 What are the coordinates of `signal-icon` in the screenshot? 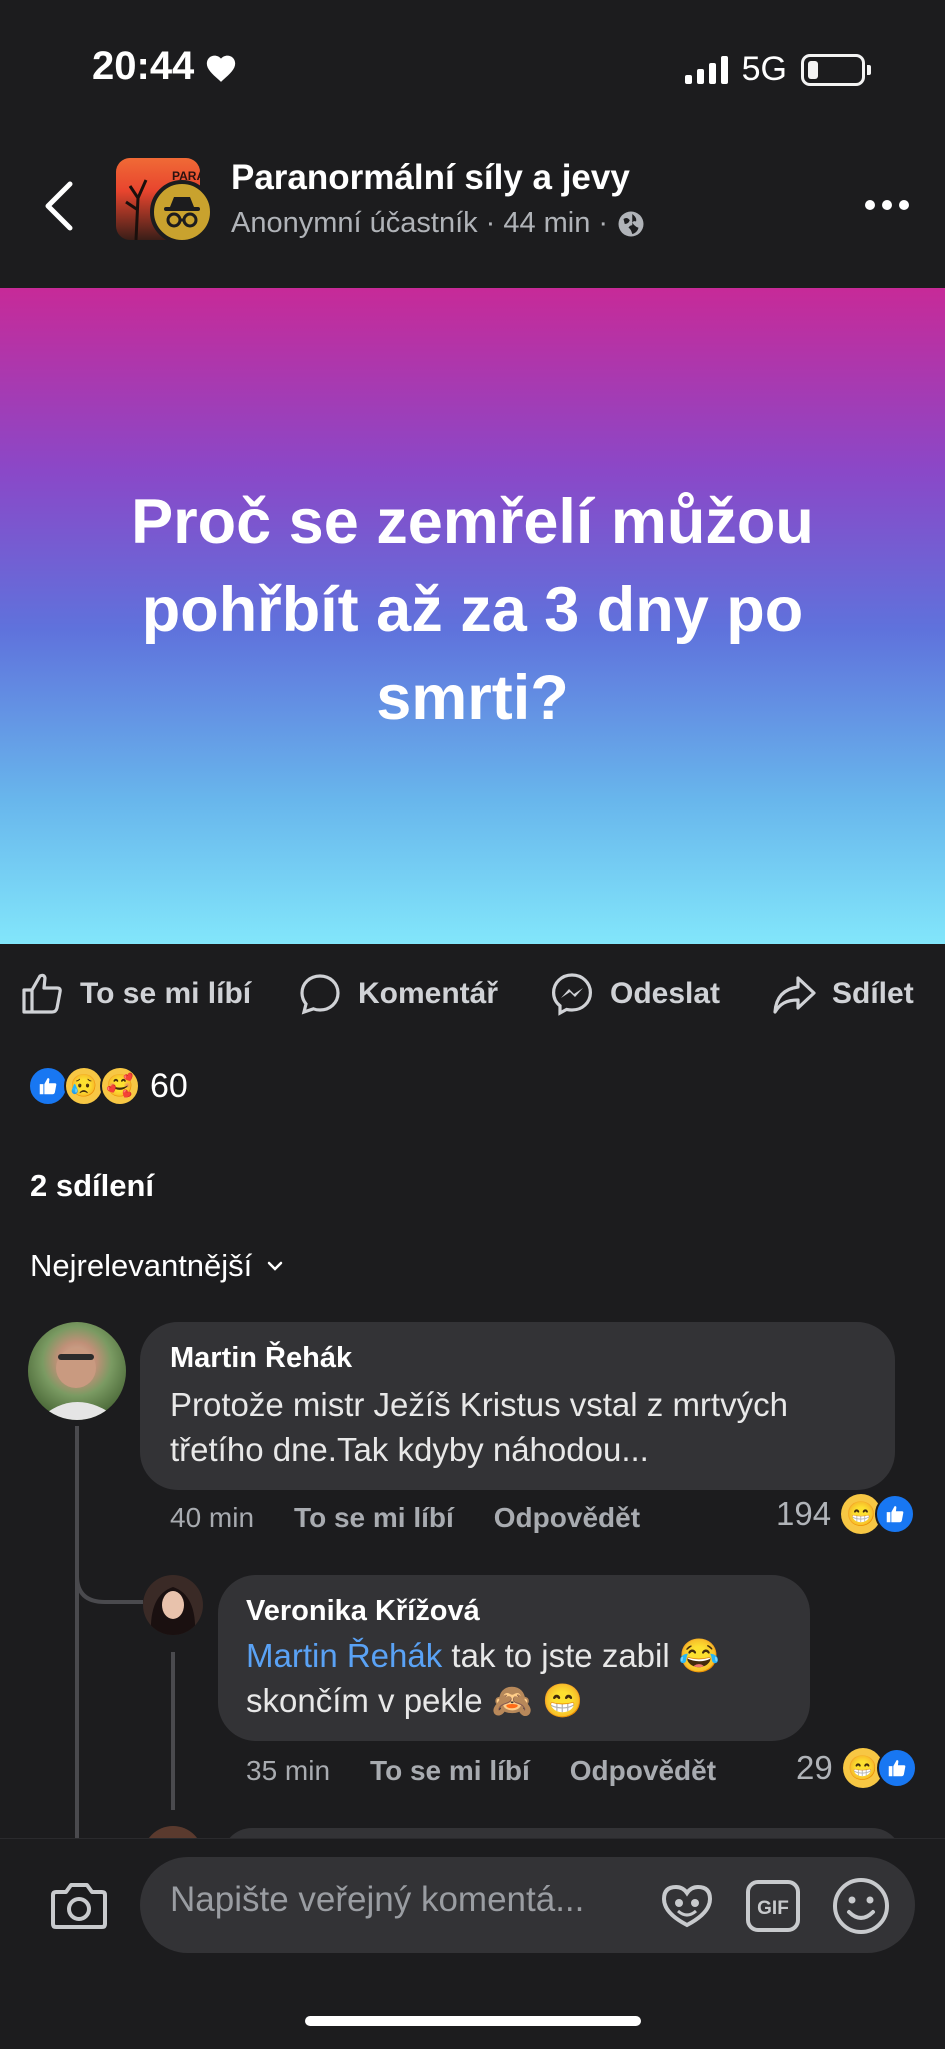 It's located at (706, 69).